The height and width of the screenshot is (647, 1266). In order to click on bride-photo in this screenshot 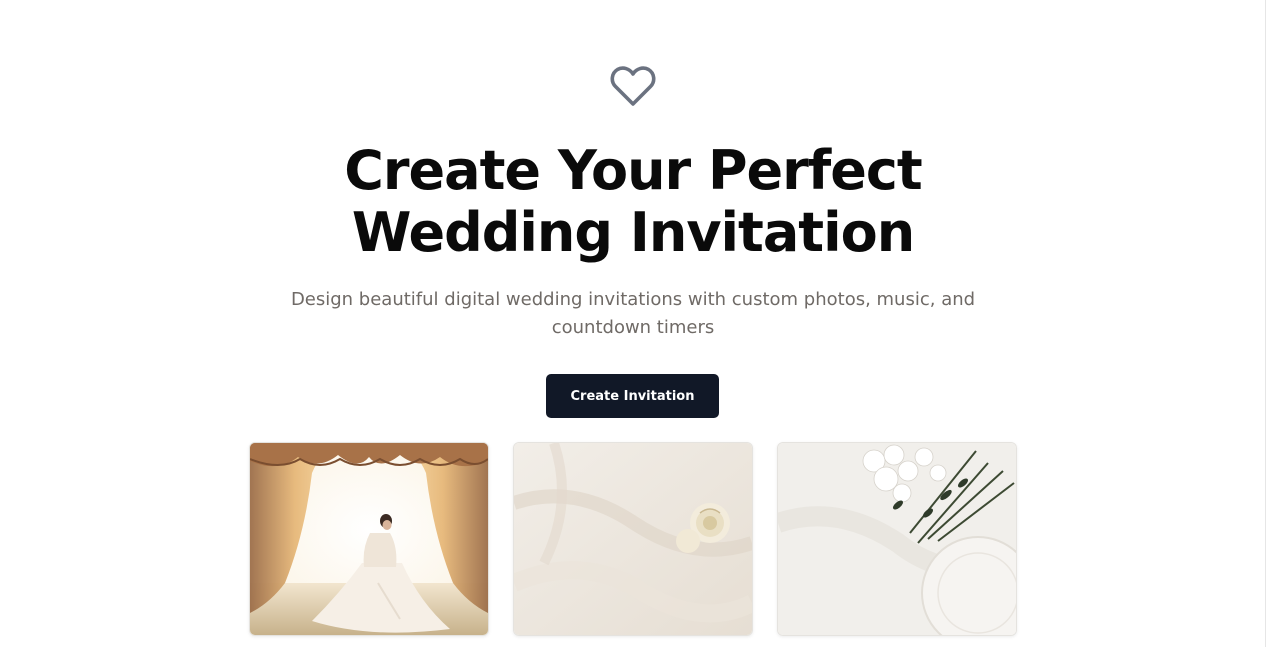, I will do `click(369, 539)`.